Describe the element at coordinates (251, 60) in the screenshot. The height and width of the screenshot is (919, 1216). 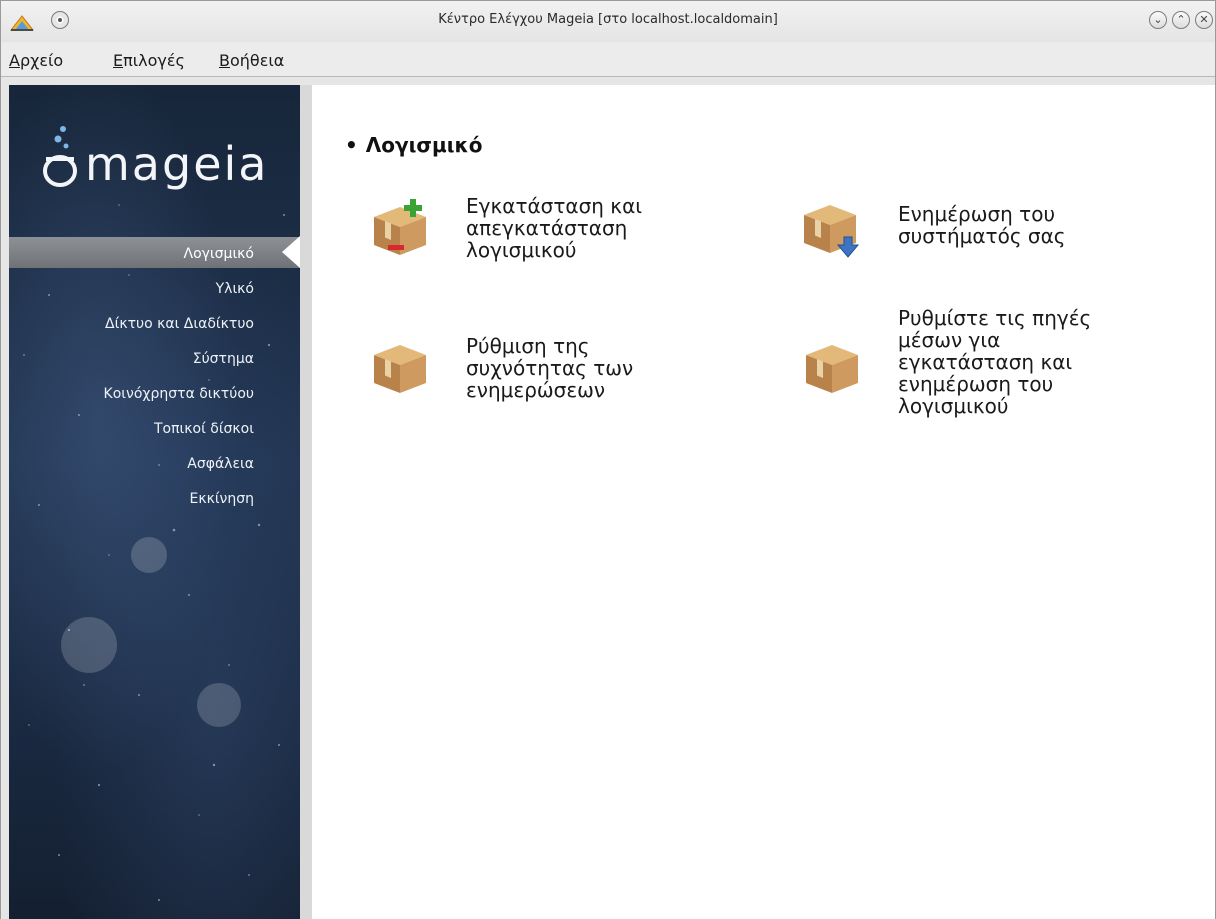
I see `menu-help: Βοήθεια` at that location.